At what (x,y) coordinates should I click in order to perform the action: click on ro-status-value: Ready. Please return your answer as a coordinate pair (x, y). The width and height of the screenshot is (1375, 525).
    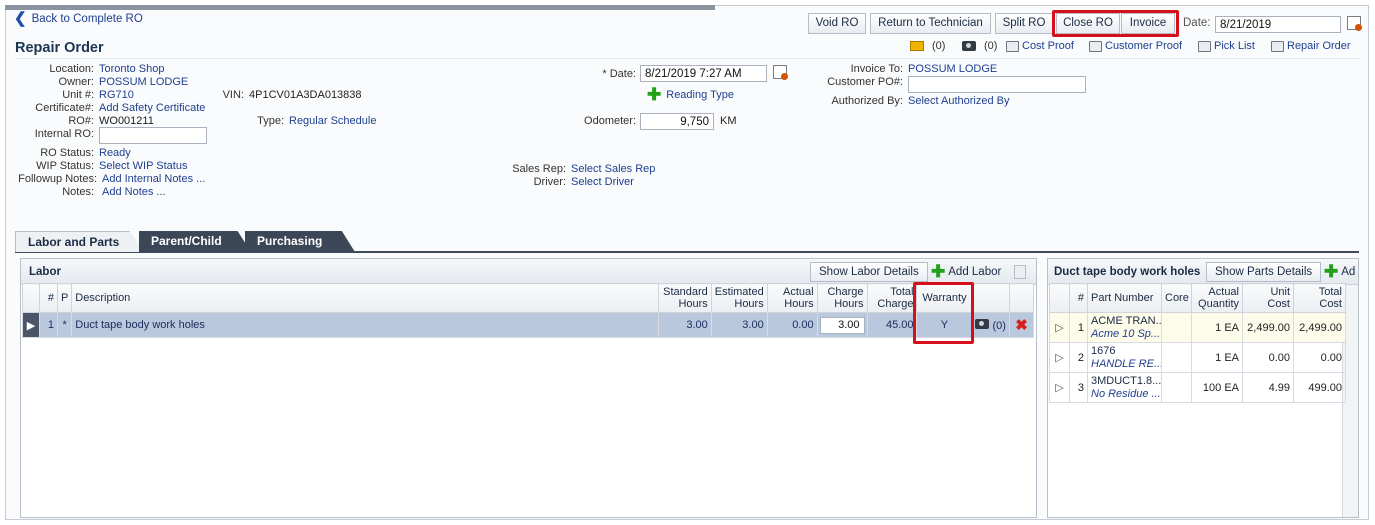
    Looking at the image, I should click on (115, 153).